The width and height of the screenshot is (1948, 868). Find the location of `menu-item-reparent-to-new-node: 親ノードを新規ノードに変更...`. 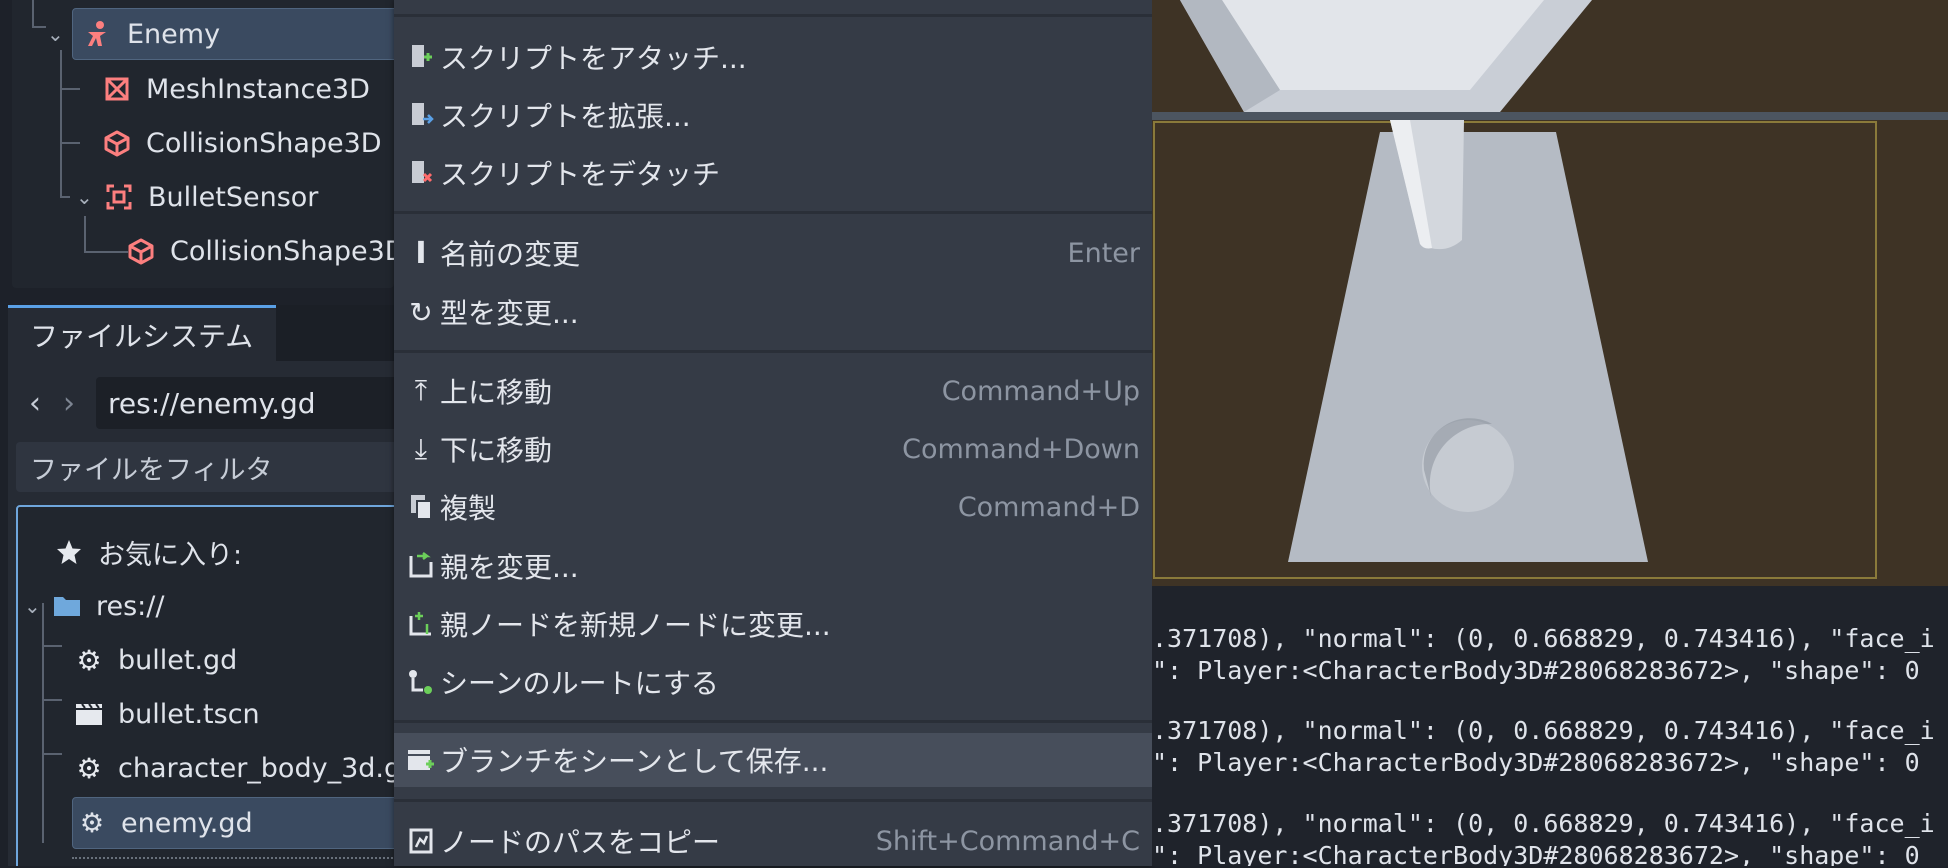

menu-item-reparent-to-new-node: 親ノードを新規ノードに変更... is located at coordinates (773, 624).